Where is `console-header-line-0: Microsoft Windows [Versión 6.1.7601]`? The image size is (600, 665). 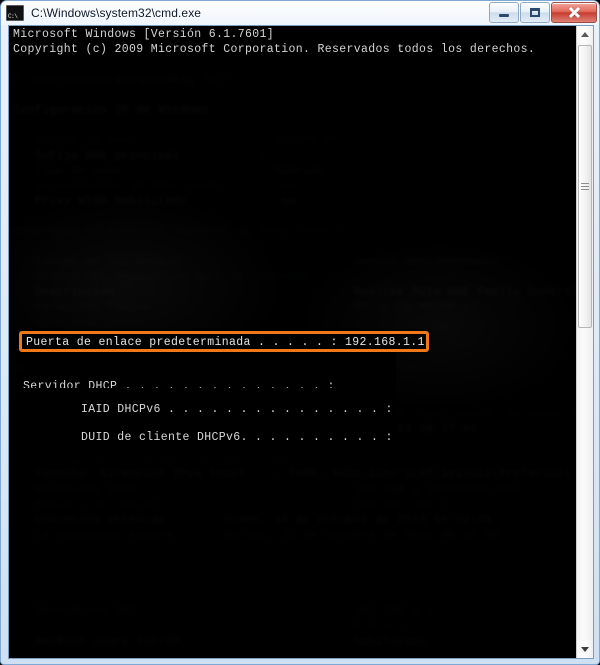
console-header-line-0: Microsoft Windows [Versión 6.1.7601] is located at coordinates (144, 34).